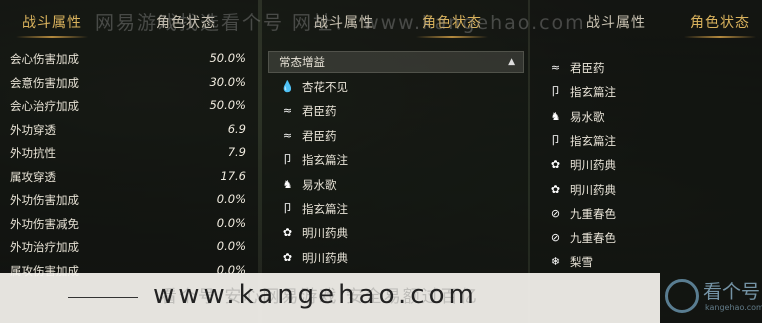  What do you see at coordinates (44, 82) in the screenshot?
I see `stat-label: 会意伤害加成` at bounding box center [44, 82].